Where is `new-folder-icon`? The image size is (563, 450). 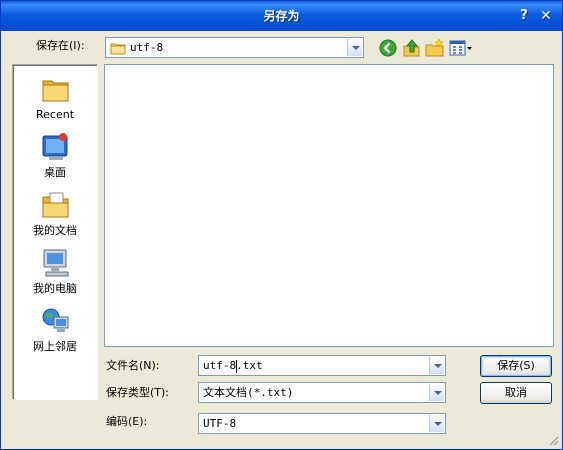 new-folder-icon is located at coordinates (435, 48).